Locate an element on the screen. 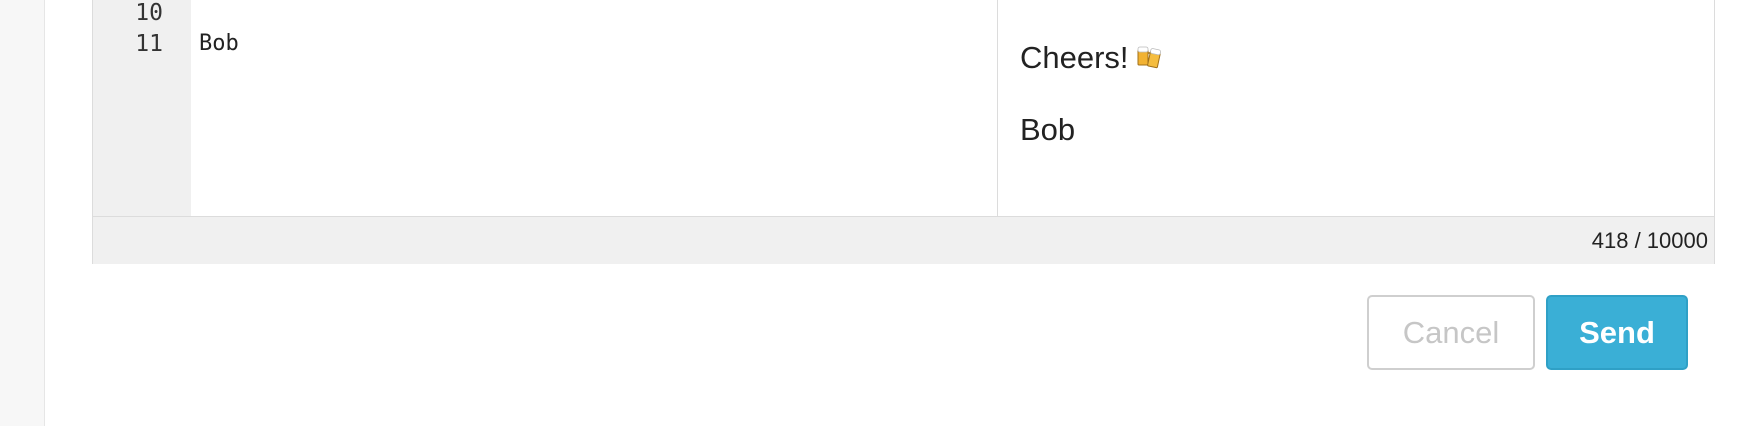 This screenshot has height=426, width=1746. left-sidebar-rail is located at coordinates (22, 213).